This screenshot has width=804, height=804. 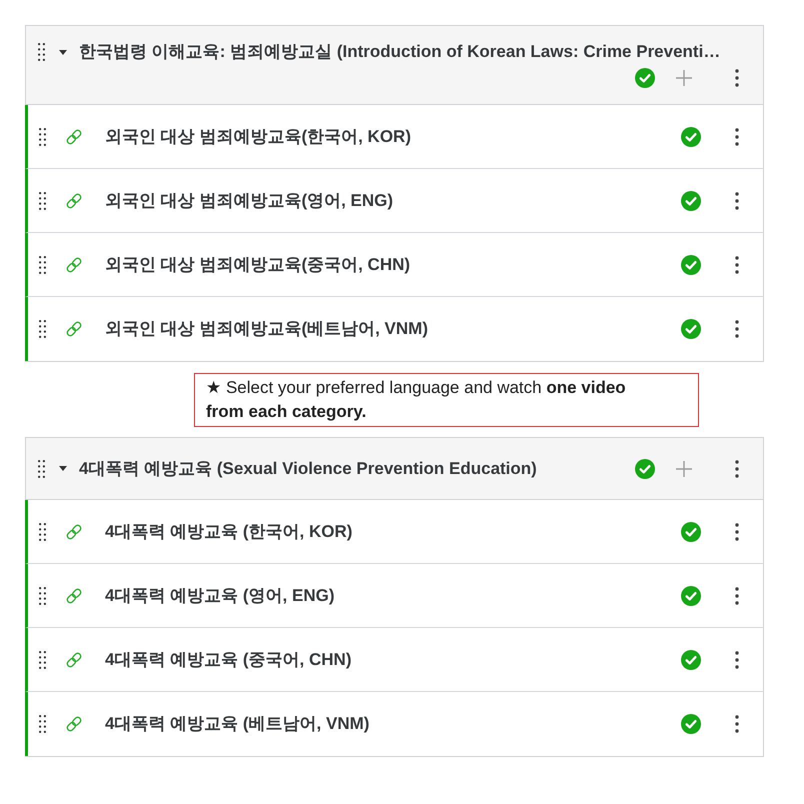 I want to click on activity-link: 4대폭력 예방교육 (중국어, CHN), so click(x=228, y=660).